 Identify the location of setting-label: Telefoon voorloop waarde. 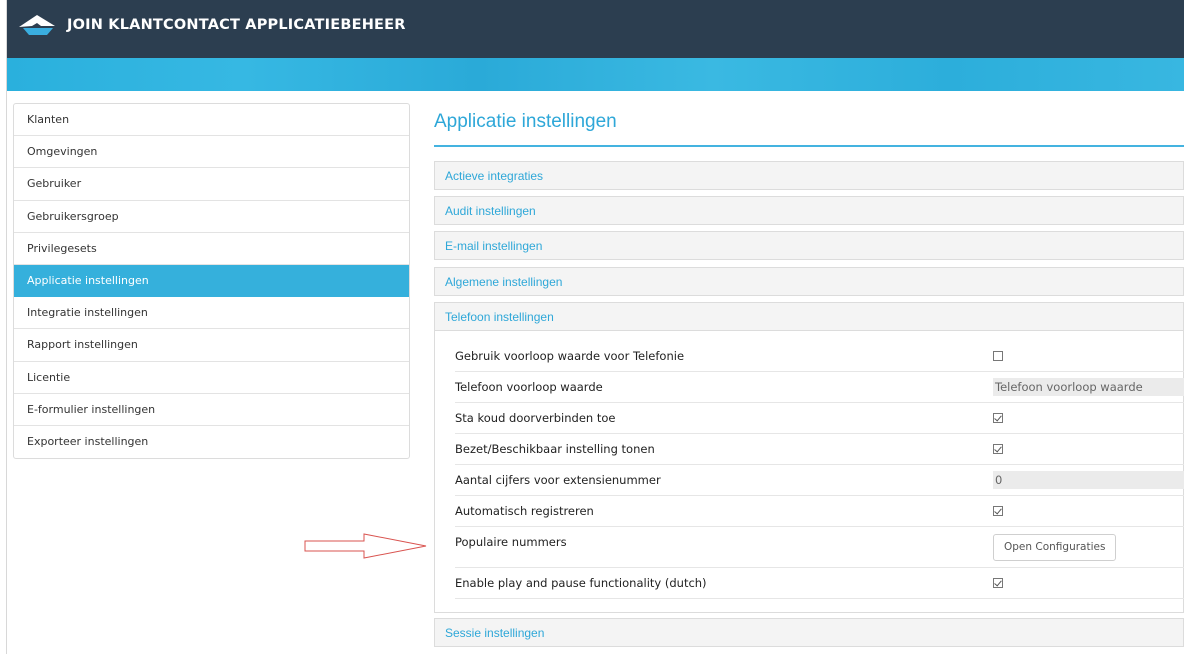
(529, 387).